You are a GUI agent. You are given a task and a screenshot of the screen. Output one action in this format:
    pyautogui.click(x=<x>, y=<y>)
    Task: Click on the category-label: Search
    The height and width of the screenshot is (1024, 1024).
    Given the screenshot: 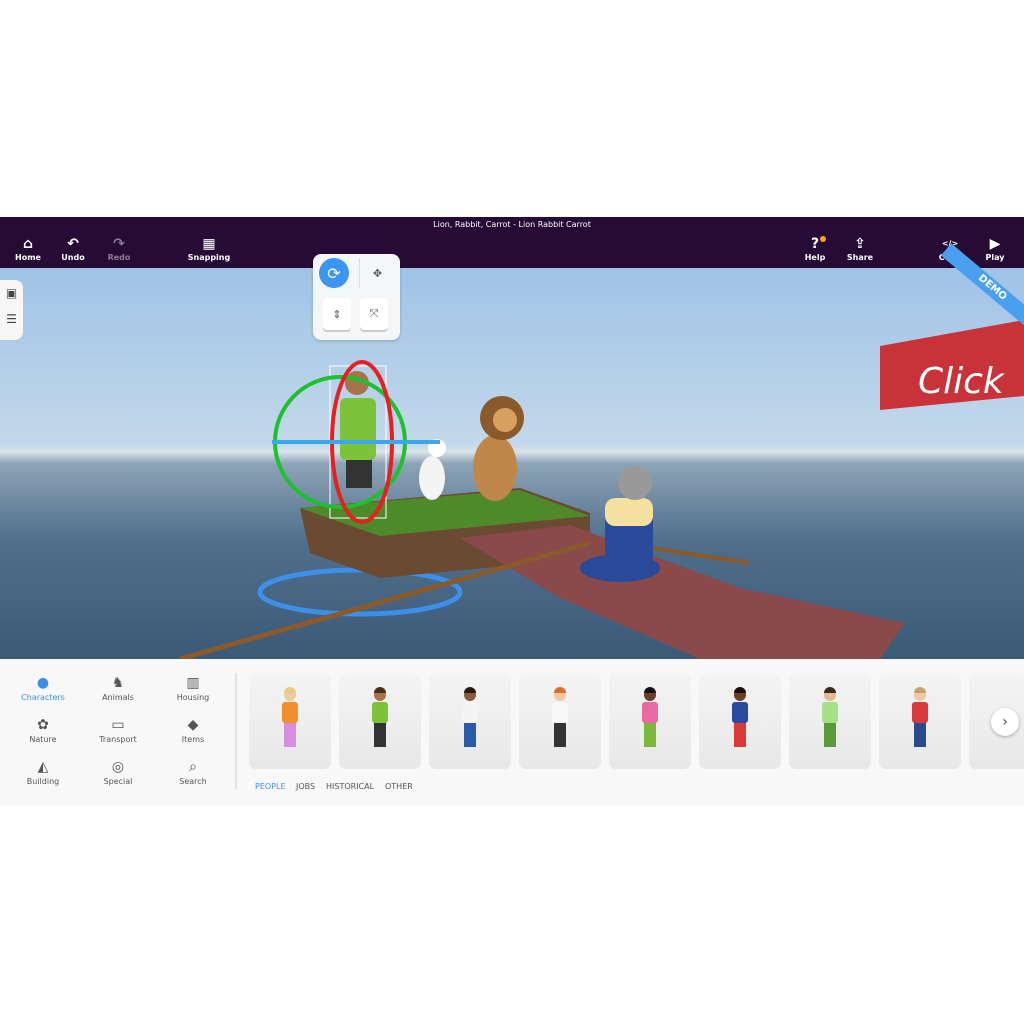 What is the action you would take?
    pyautogui.click(x=193, y=781)
    